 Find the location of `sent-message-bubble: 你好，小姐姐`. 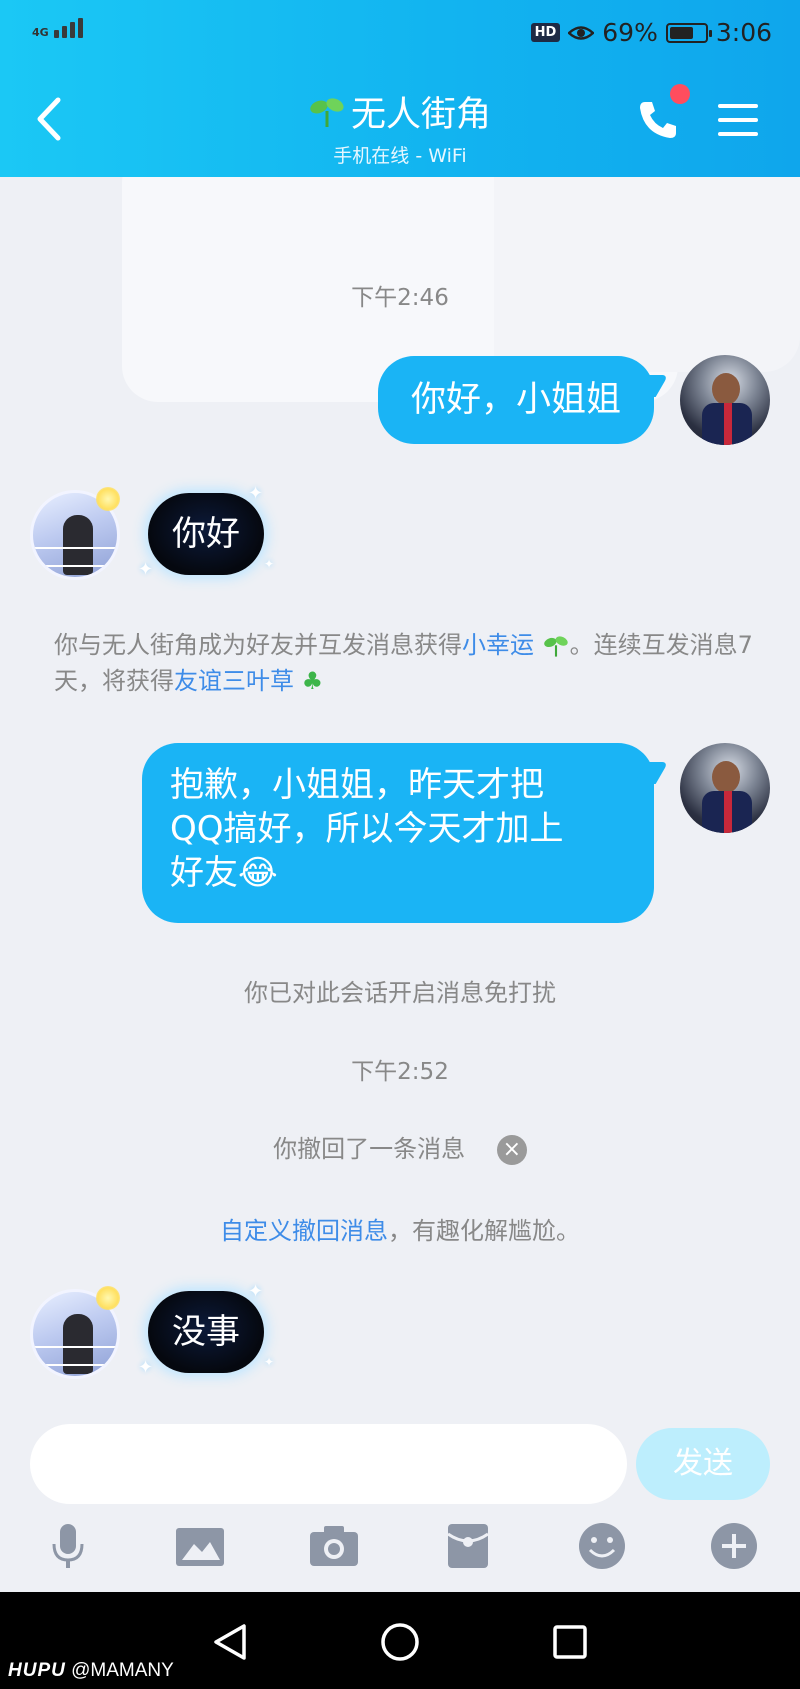

sent-message-bubble: 你好，小姐姐 is located at coordinates (516, 400).